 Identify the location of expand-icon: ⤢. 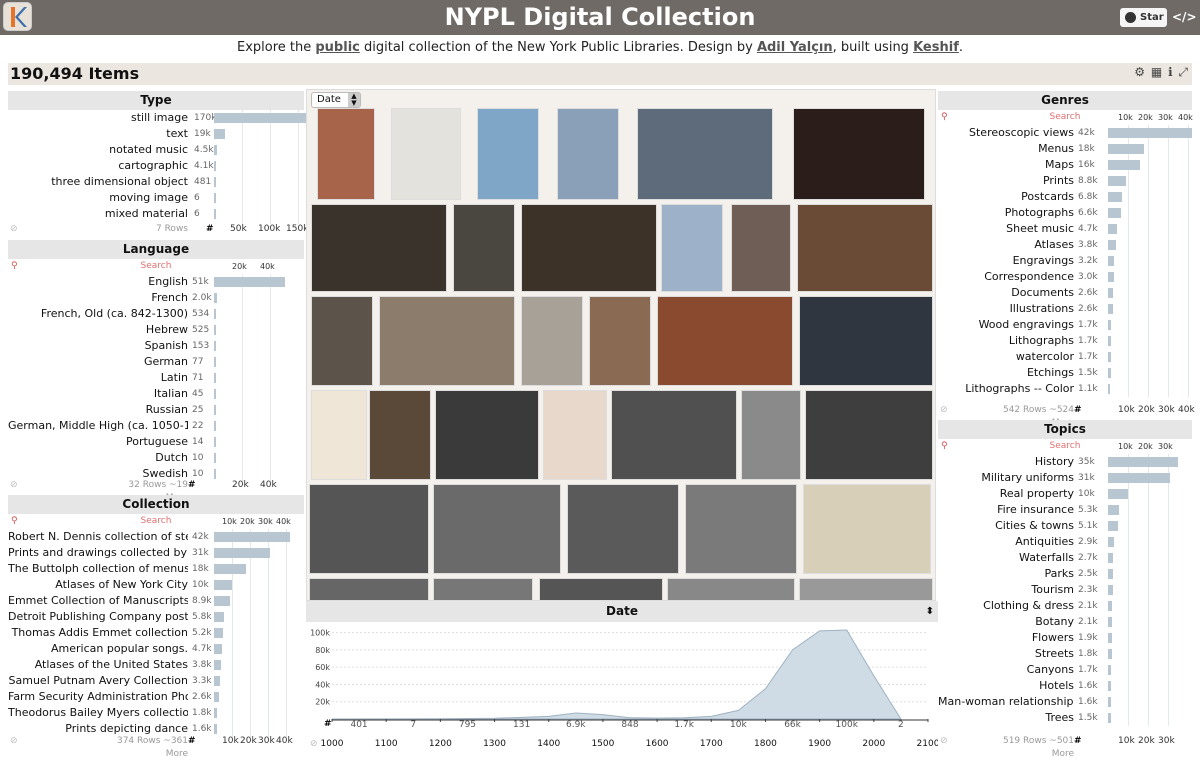
(1183, 72).